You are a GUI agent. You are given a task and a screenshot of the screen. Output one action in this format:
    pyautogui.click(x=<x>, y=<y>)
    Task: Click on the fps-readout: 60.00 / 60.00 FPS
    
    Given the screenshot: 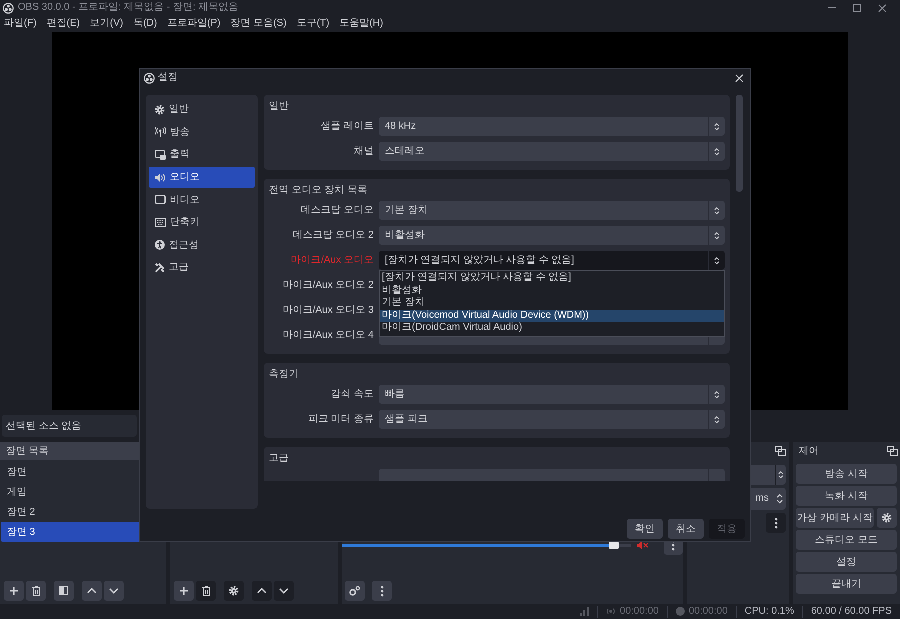 What is the action you would take?
    pyautogui.click(x=851, y=612)
    